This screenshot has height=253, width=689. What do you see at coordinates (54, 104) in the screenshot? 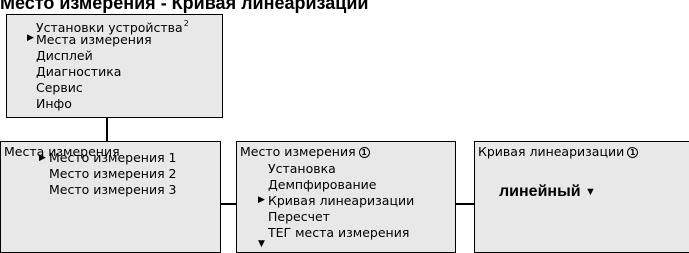
I see `menu-item-info: Инфо` at bounding box center [54, 104].